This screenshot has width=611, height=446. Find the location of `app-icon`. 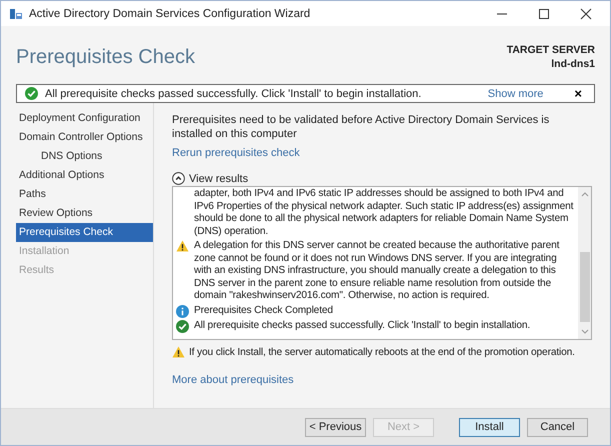

app-icon is located at coordinates (16, 14).